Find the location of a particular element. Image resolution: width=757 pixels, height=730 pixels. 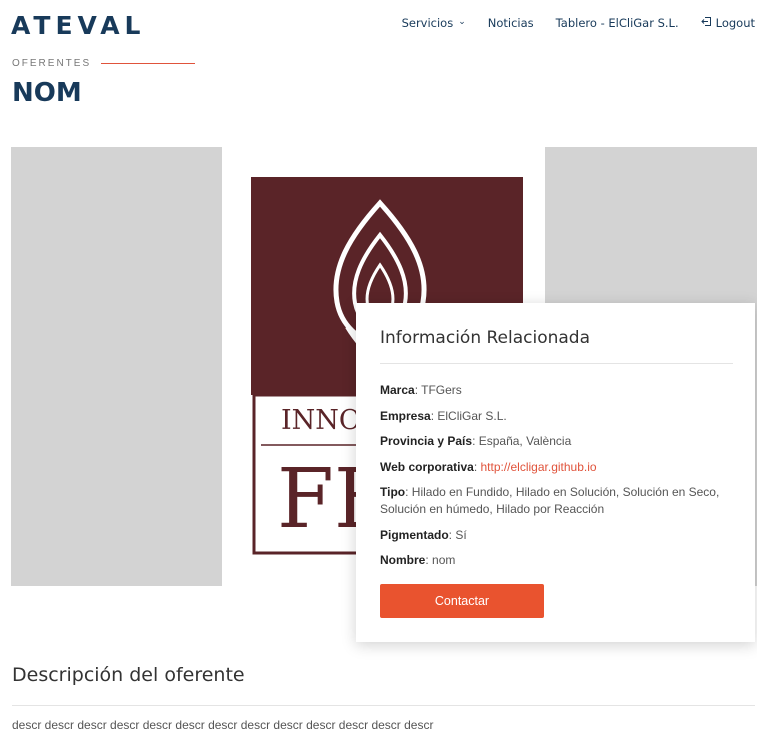

nav-servicios-label: Servicios is located at coordinates (427, 23).